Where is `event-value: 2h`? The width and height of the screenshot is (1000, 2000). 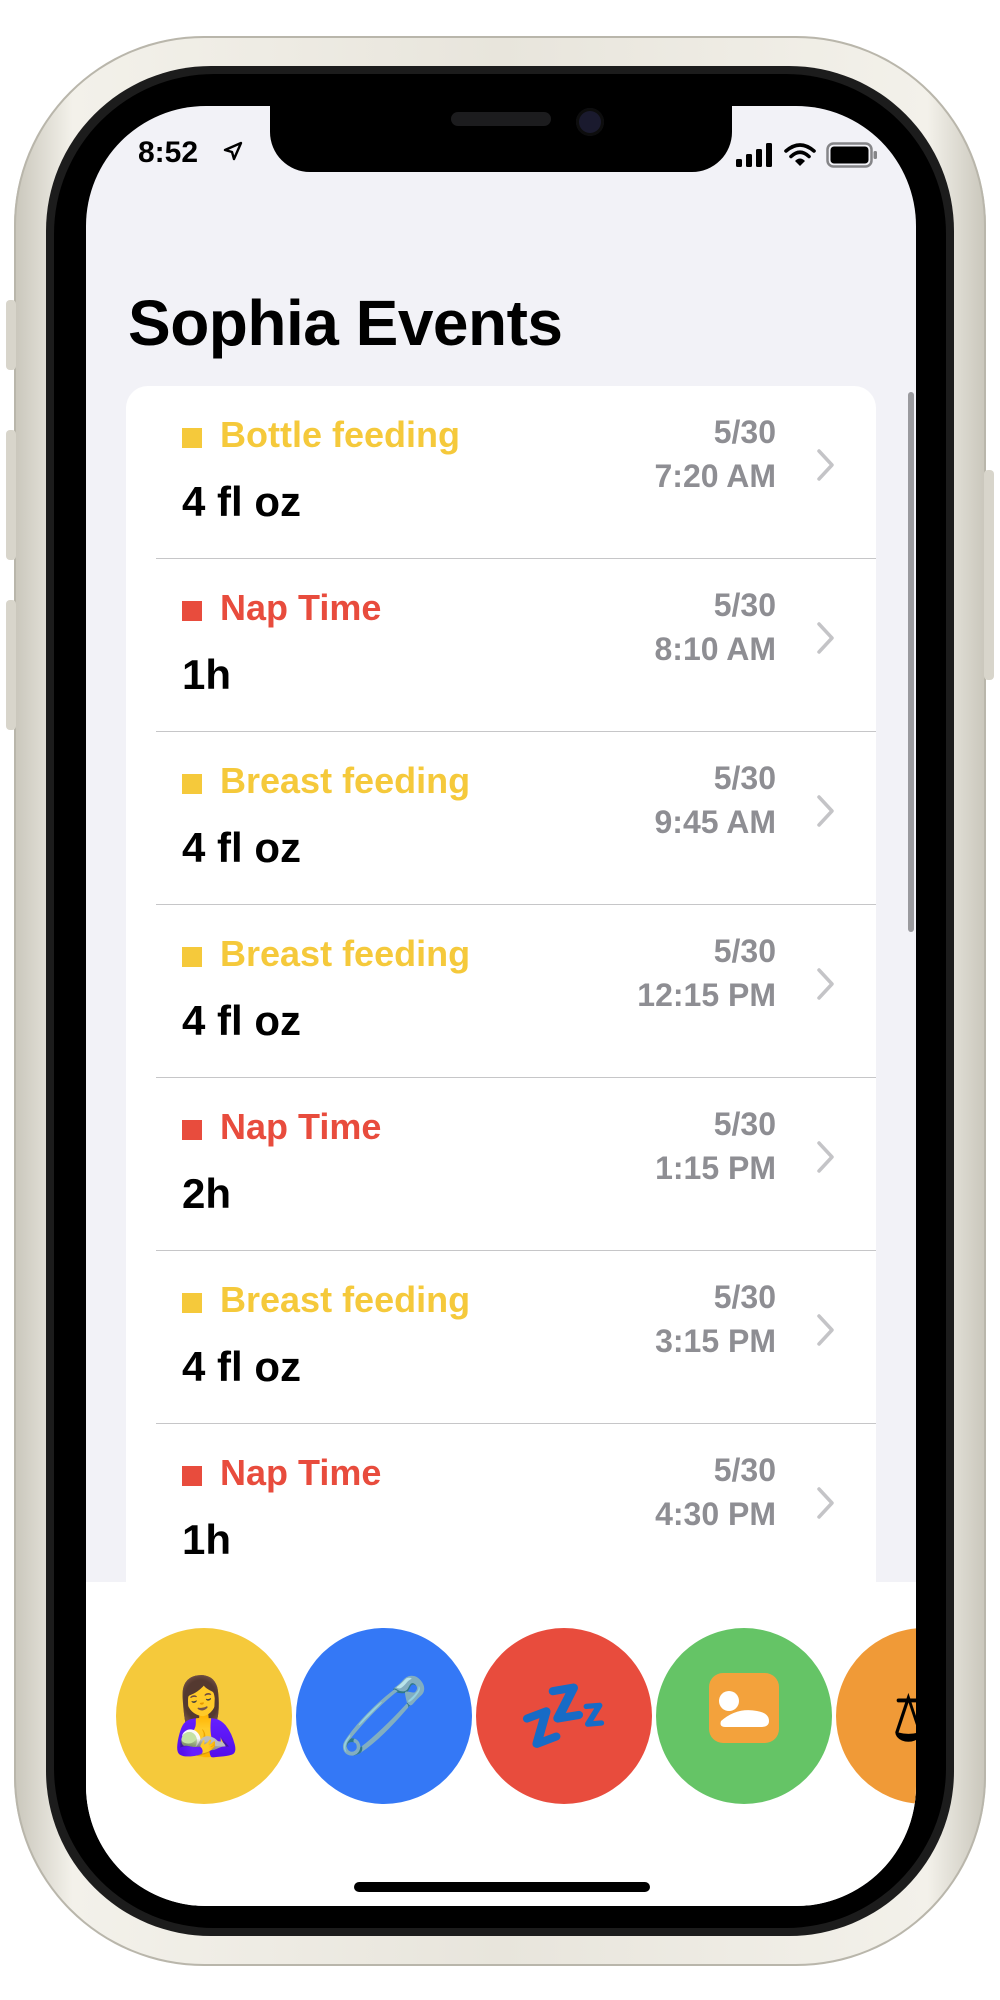
event-value: 2h is located at coordinates (207, 1193).